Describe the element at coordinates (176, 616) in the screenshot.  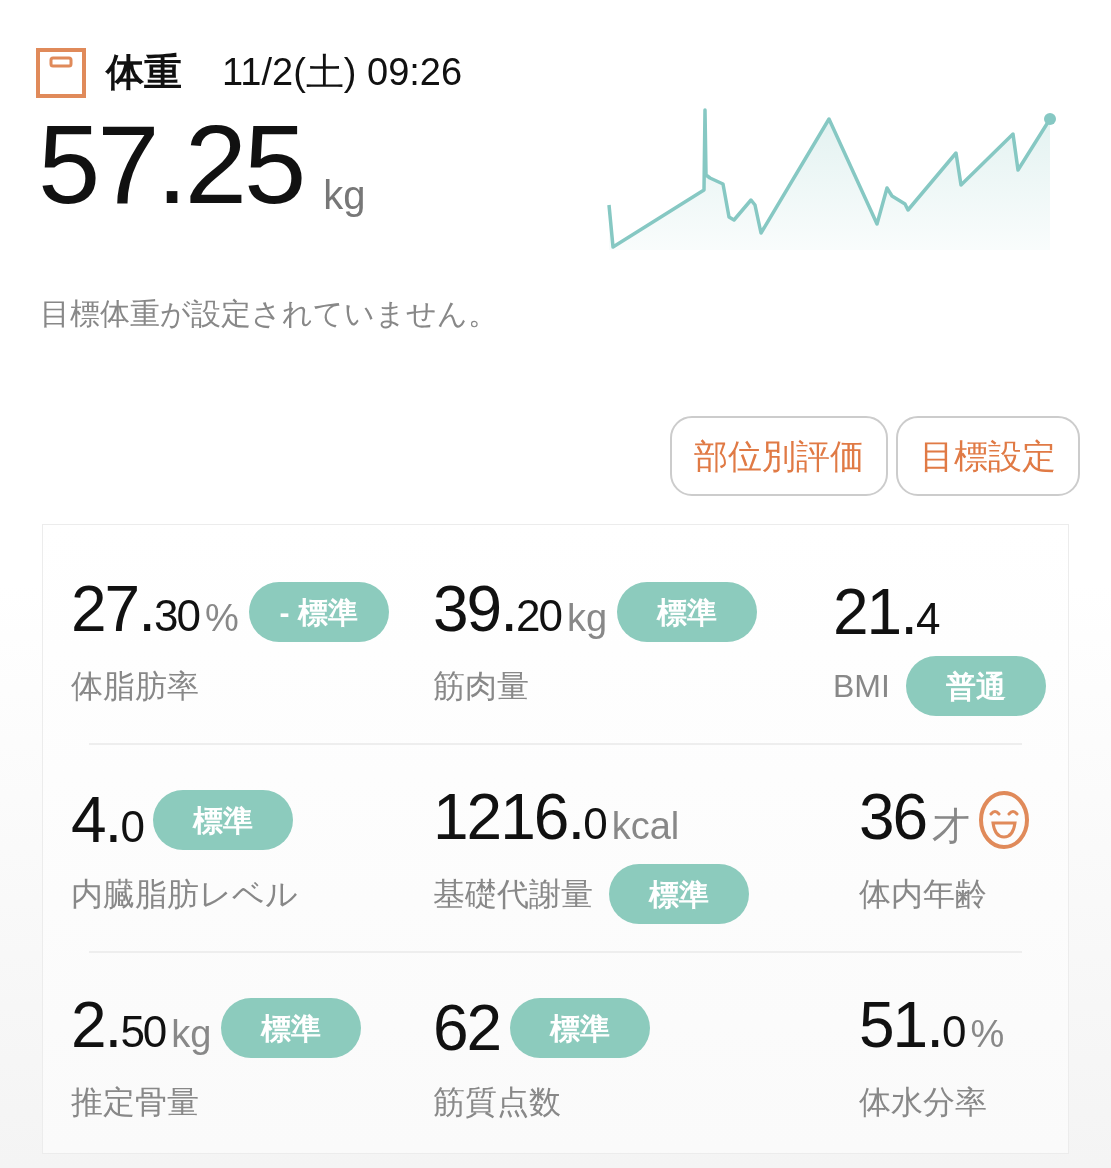
I see `metric-decimal: 30` at that location.